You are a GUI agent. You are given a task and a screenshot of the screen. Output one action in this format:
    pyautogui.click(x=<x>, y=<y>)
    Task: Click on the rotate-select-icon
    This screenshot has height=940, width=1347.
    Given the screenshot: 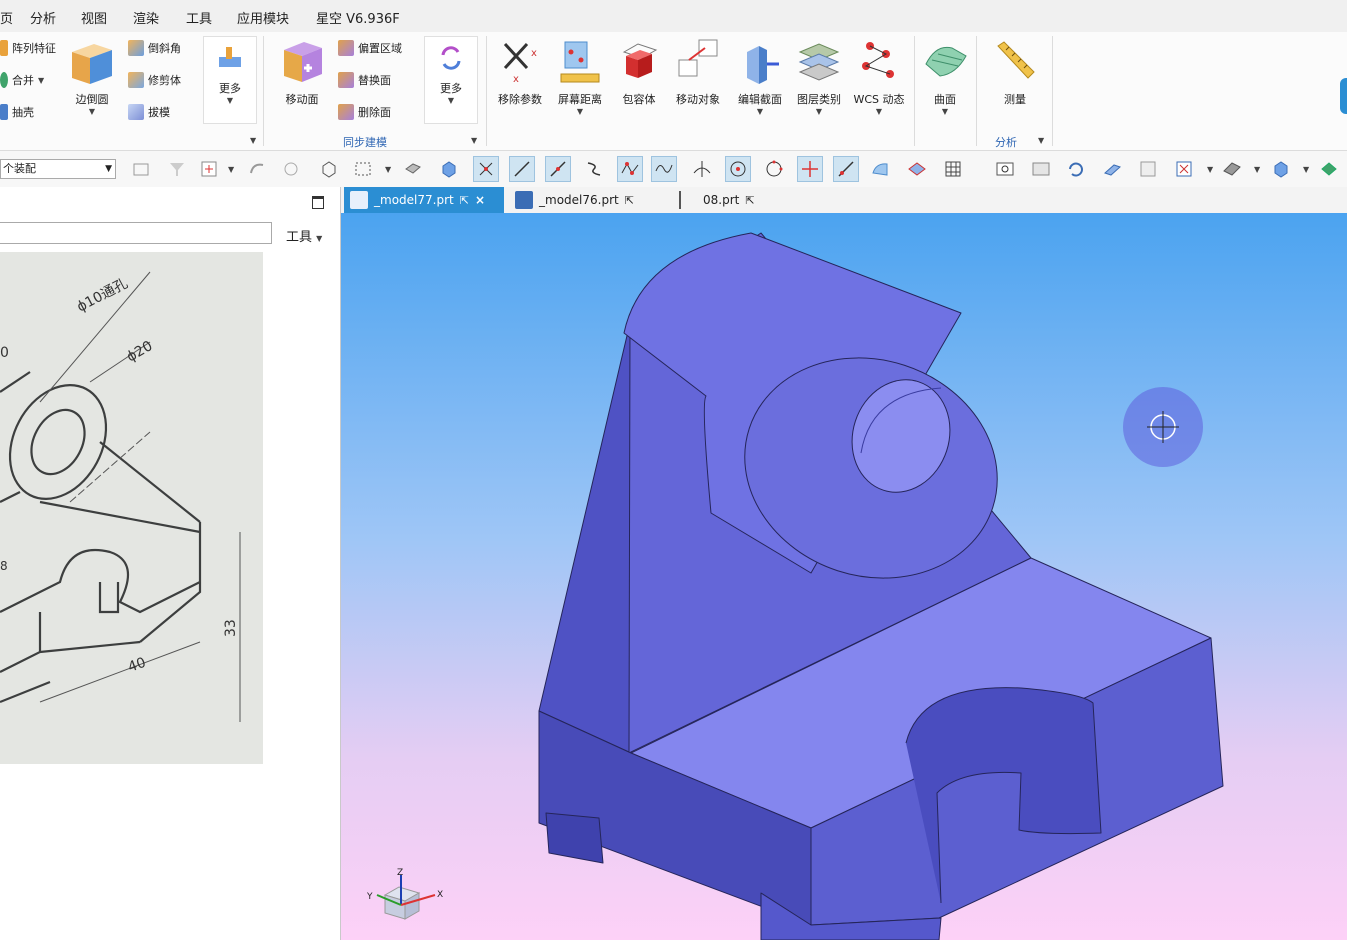 What is the action you would take?
    pyautogui.click(x=257, y=169)
    